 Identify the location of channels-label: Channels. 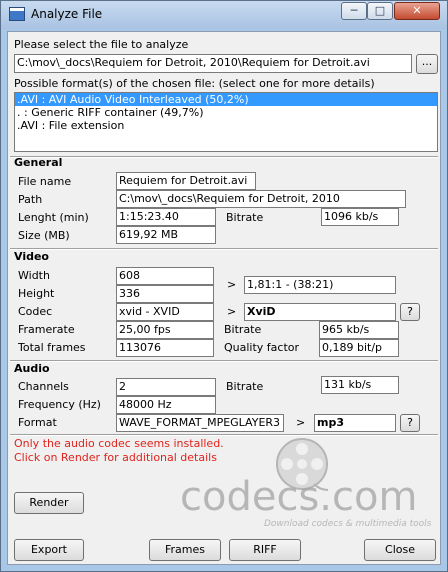
(43, 386).